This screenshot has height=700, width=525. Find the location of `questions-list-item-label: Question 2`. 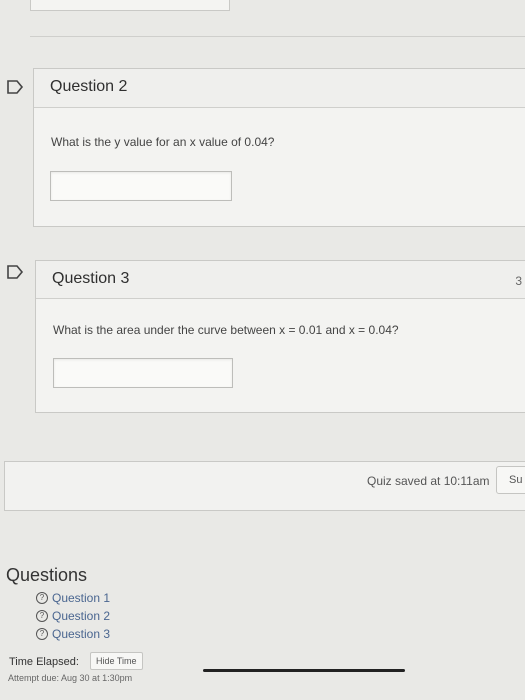

questions-list-item-label: Question 2 is located at coordinates (81, 616).